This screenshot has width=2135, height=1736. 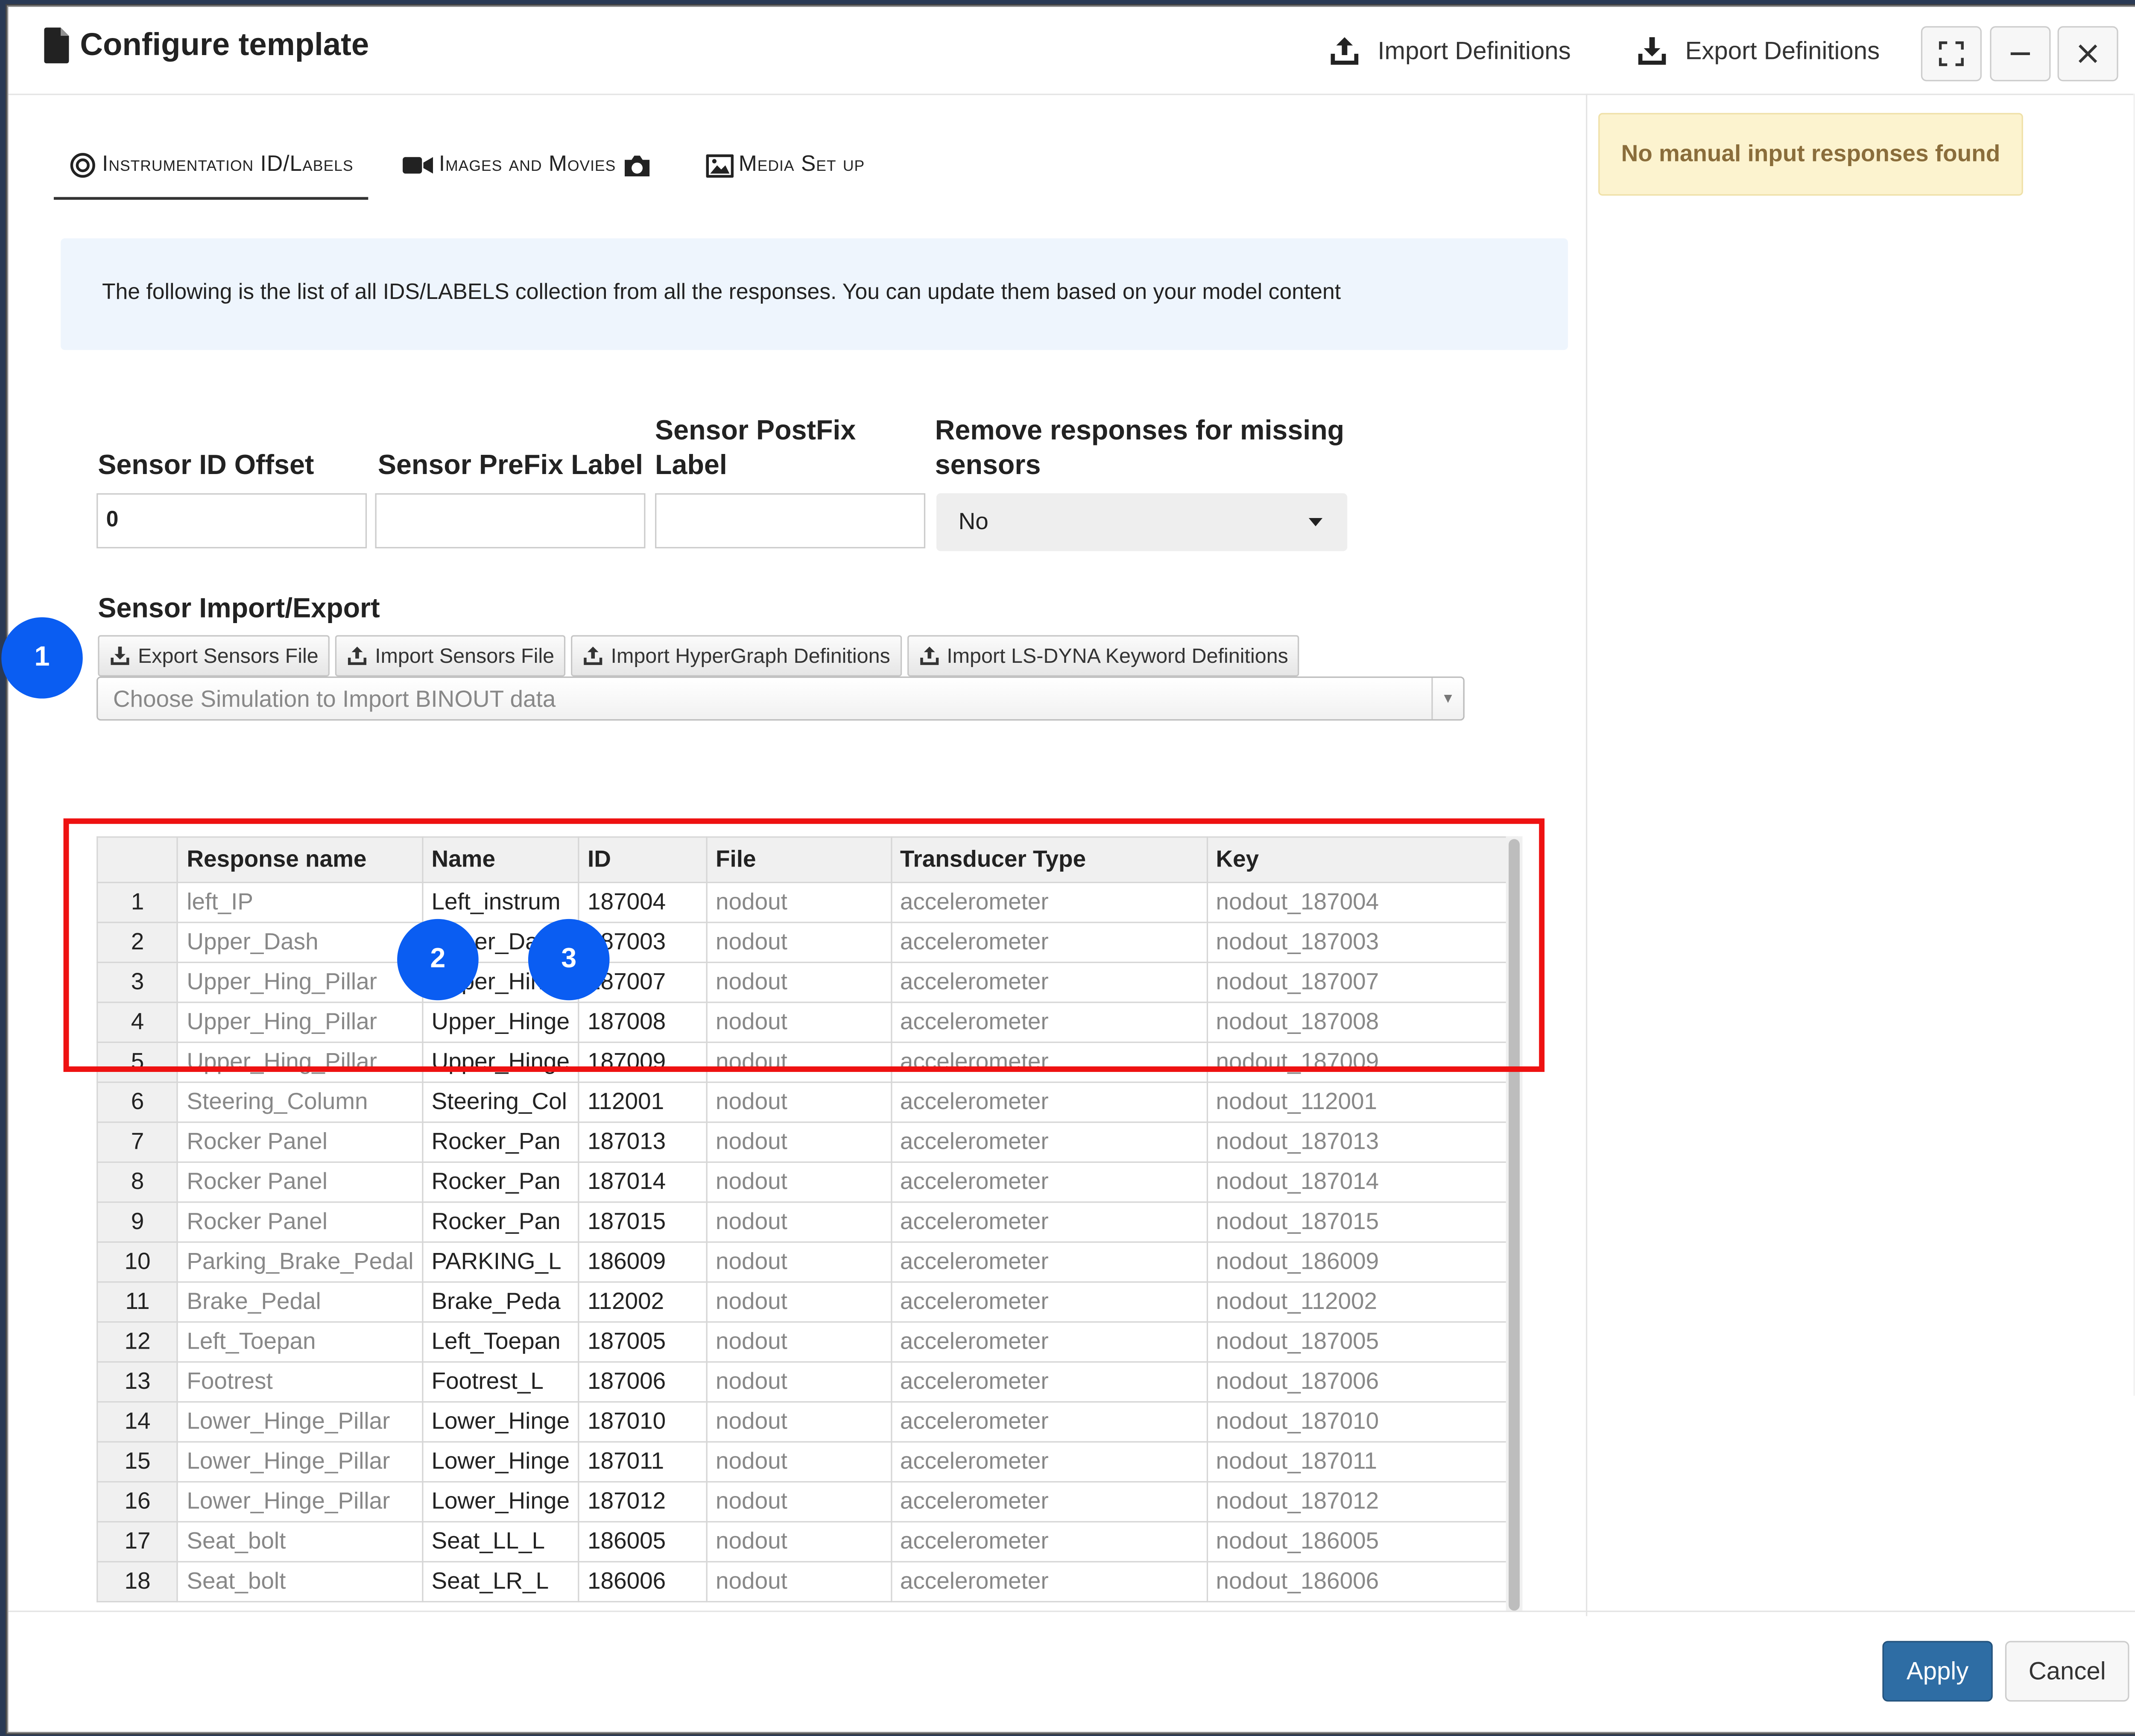 I want to click on name-cell: Footrest_L, so click(x=500, y=1382).